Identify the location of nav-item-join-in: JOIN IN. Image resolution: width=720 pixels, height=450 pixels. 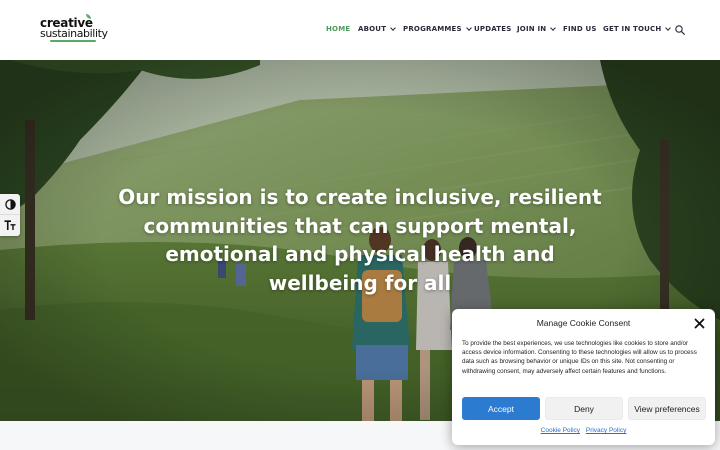
(537, 29).